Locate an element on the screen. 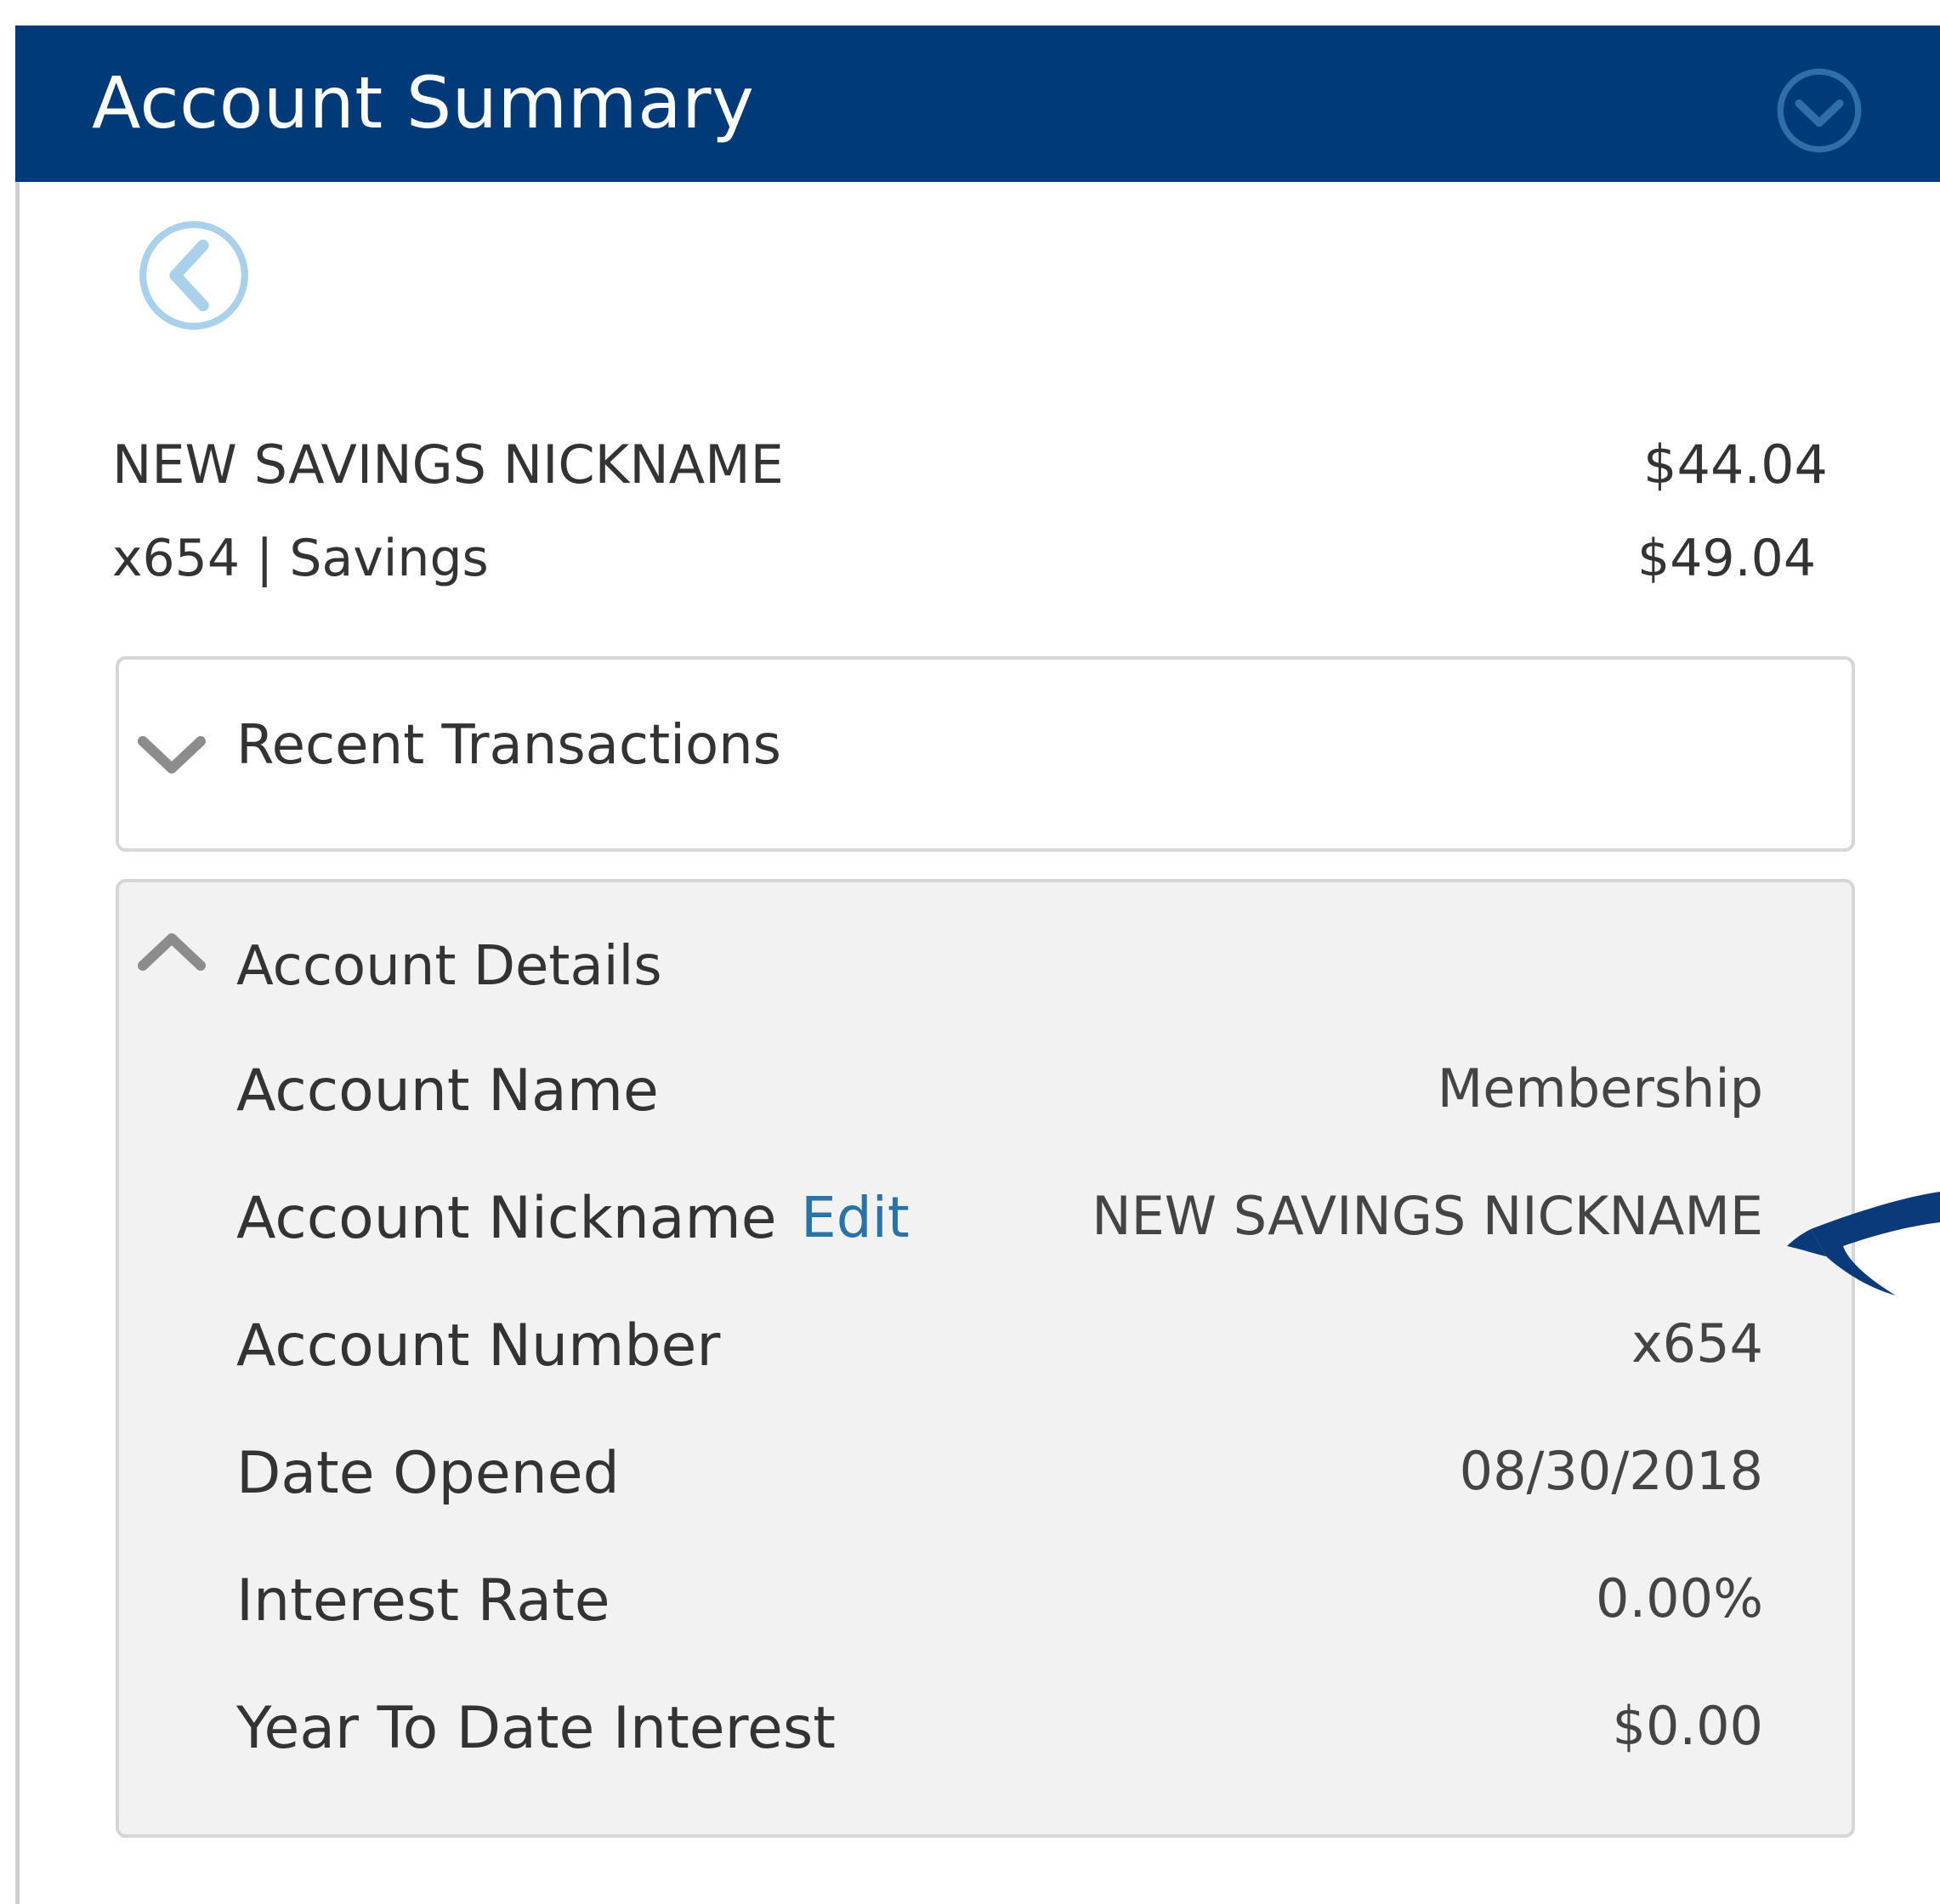 The width and height of the screenshot is (1940, 1904). detail-row-account-name: Account Name Membership is located at coordinates (999, 1099).